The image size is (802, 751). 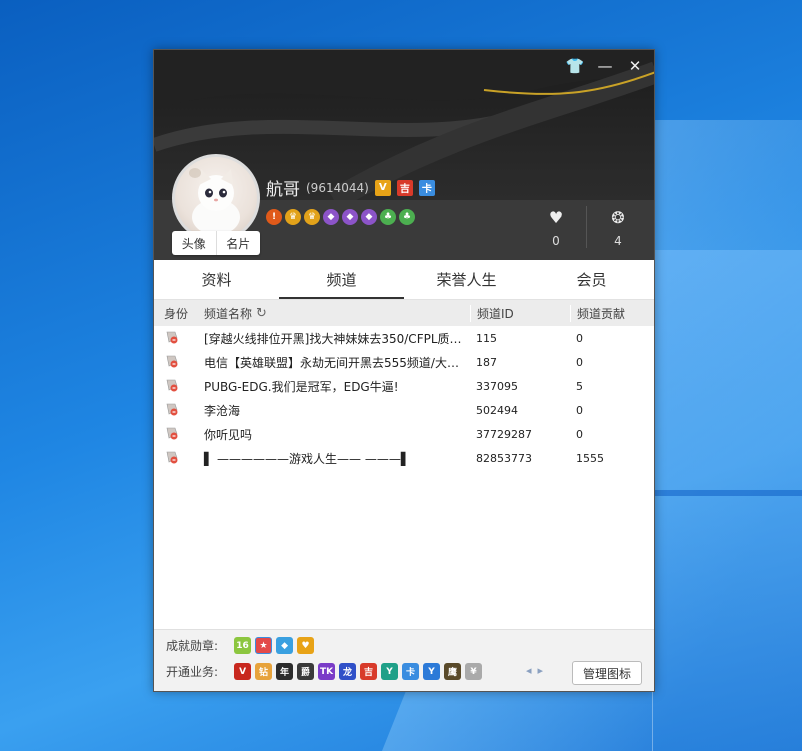 What do you see at coordinates (497, 386) in the screenshot?
I see `channel-id: 337095` at bounding box center [497, 386].